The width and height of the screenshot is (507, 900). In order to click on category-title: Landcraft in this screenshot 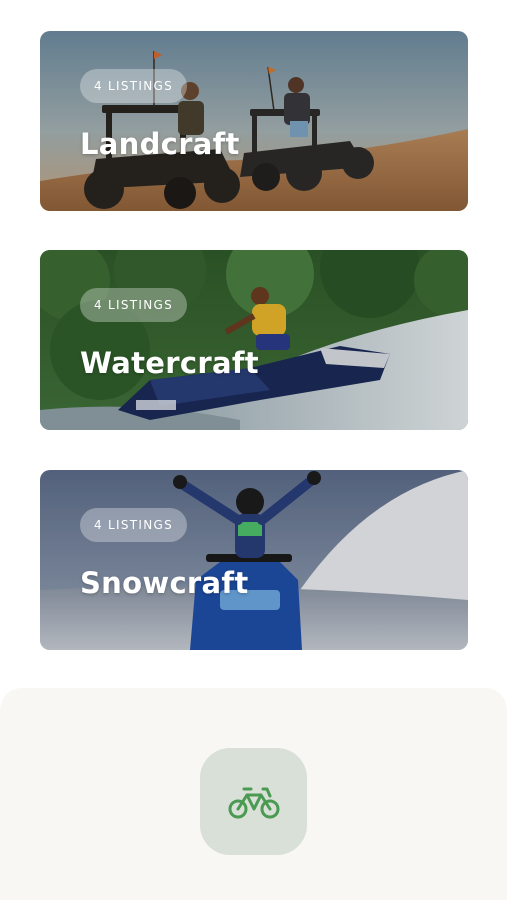, I will do `click(160, 144)`.